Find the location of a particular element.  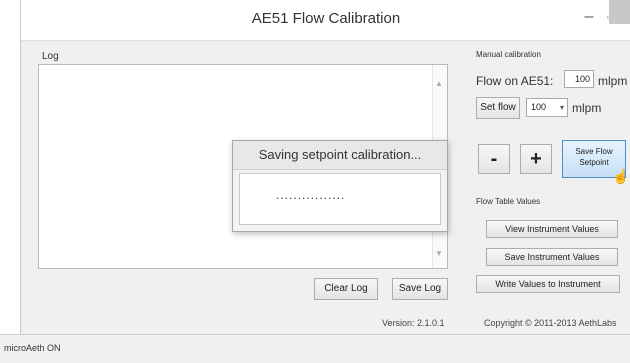

mouse-cursor-icon: ☝ is located at coordinates (621, 176).